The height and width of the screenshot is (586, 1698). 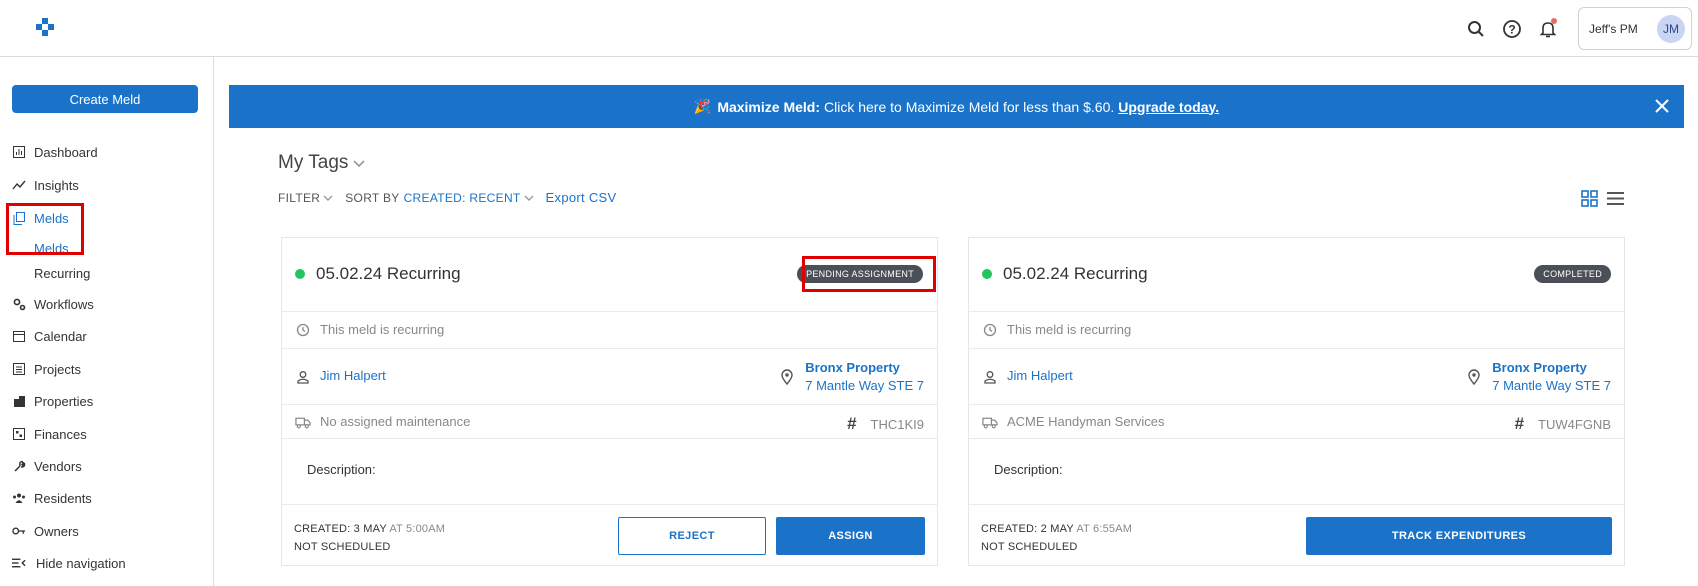 I want to click on page-title-text: My Tags, so click(x=313, y=162).